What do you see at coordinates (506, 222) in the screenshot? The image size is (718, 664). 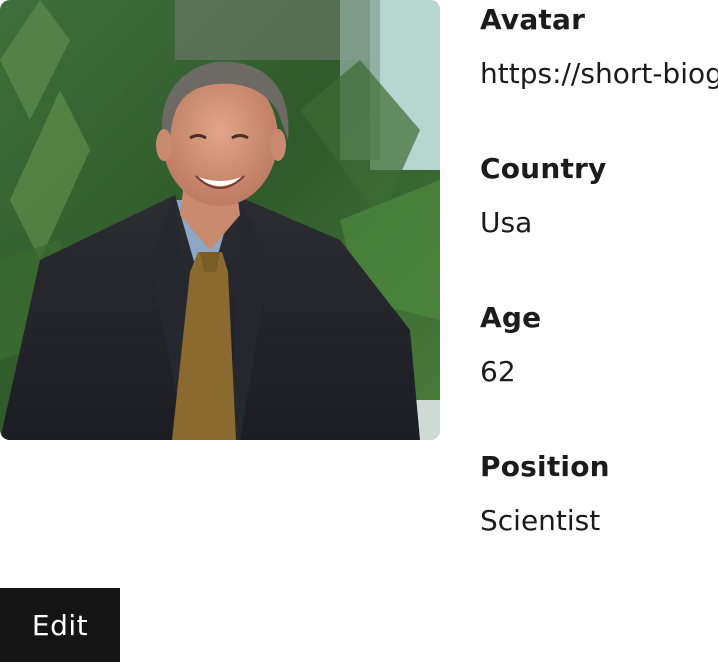 I see `country-value: Usa` at bounding box center [506, 222].